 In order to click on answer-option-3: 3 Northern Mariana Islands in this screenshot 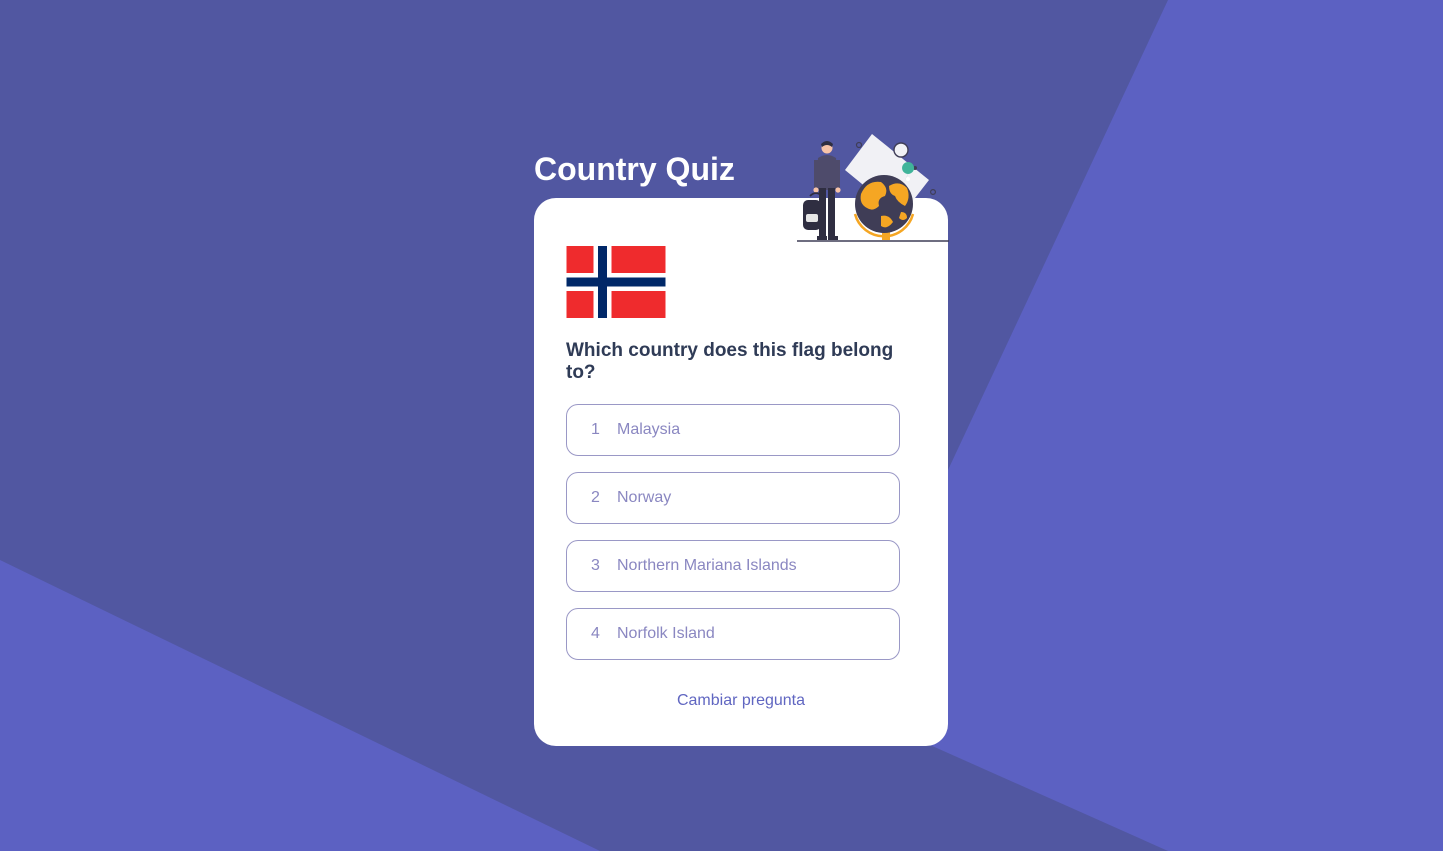, I will do `click(733, 566)`.